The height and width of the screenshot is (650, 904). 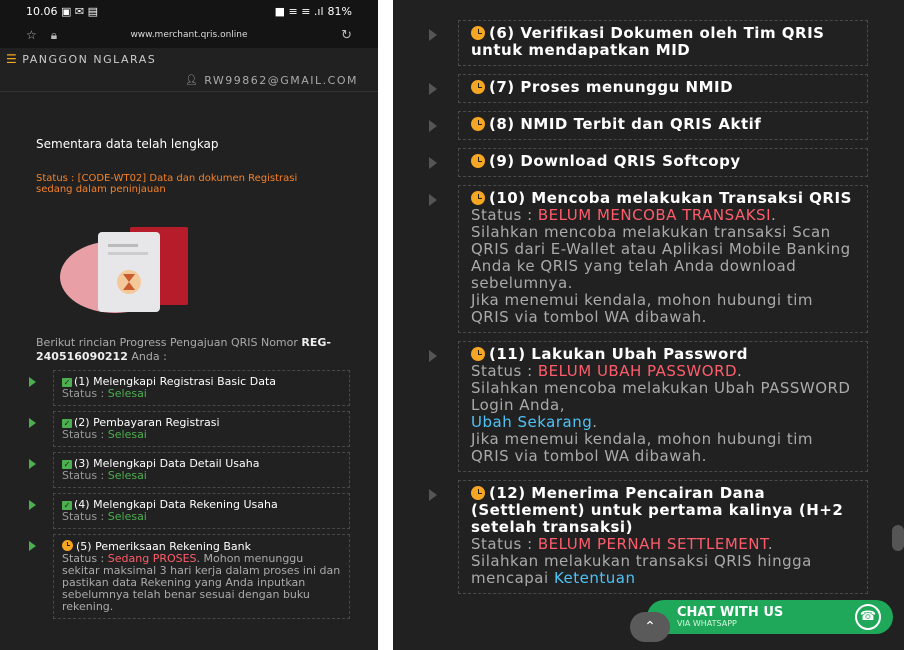 I want to click on brand-header: ☰ PANGGON NGLARAS, so click(x=189, y=59).